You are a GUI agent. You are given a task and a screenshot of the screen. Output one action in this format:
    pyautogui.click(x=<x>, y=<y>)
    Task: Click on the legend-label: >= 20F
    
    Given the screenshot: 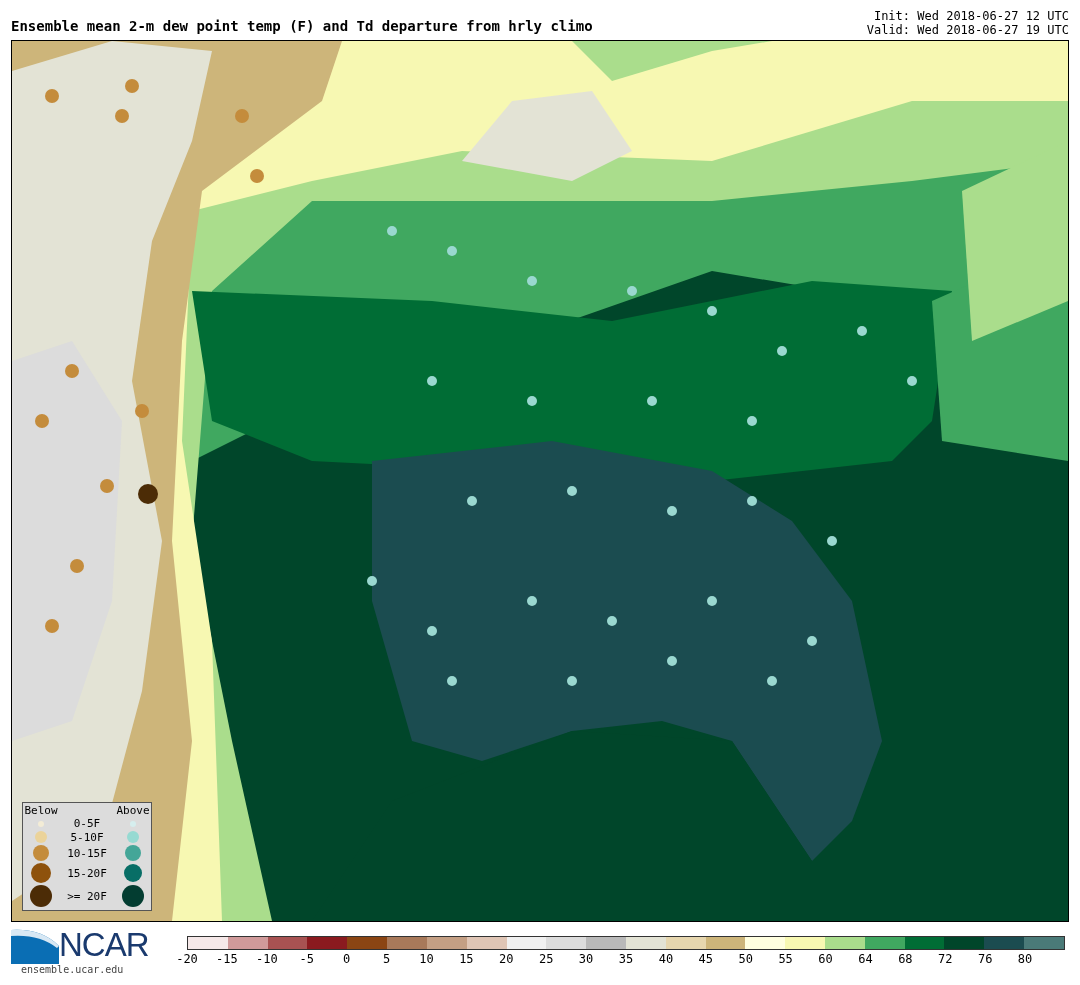 What is the action you would take?
    pyautogui.click(x=87, y=896)
    